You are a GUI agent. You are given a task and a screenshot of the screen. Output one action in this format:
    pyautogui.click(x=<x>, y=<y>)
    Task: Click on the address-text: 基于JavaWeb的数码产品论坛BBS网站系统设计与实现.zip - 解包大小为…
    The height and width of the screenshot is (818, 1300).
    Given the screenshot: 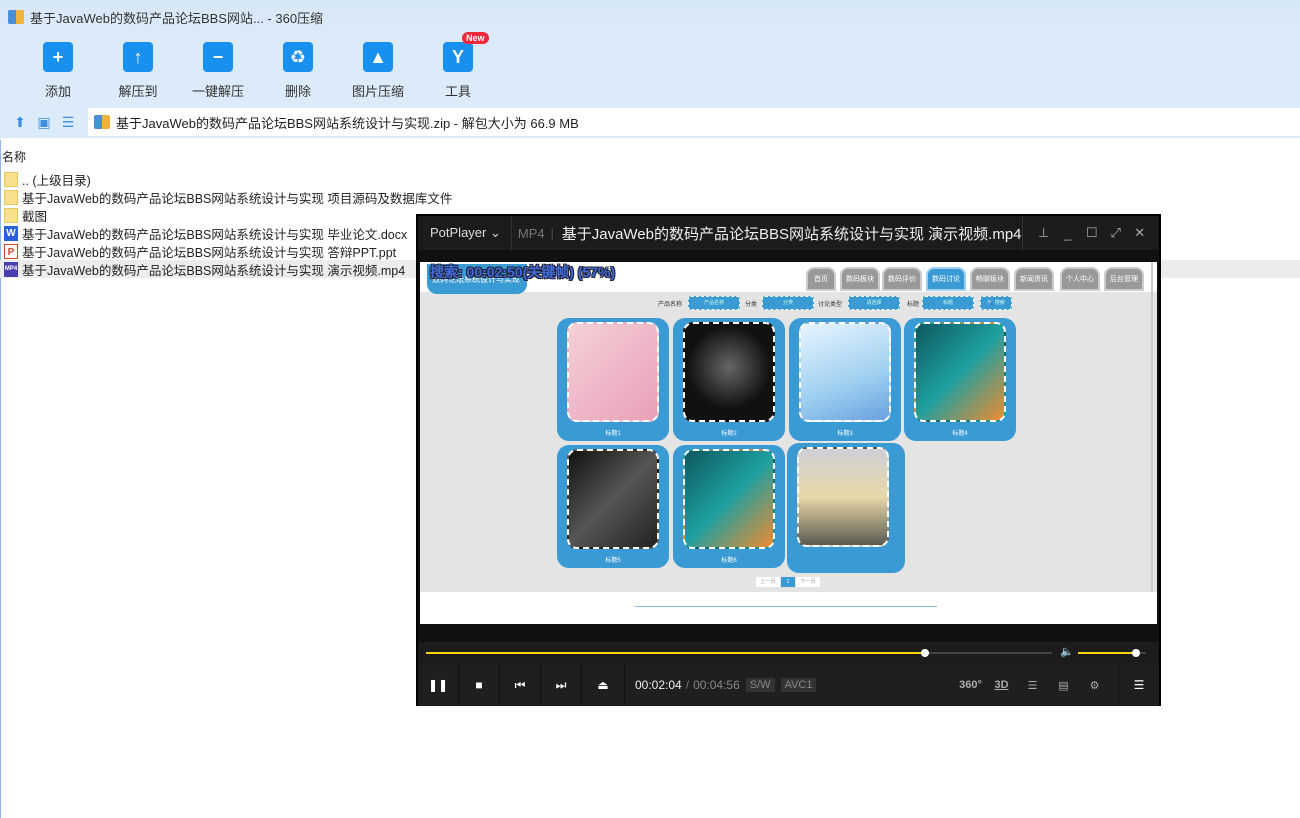 What is the action you would take?
    pyautogui.click(x=347, y=123)
    